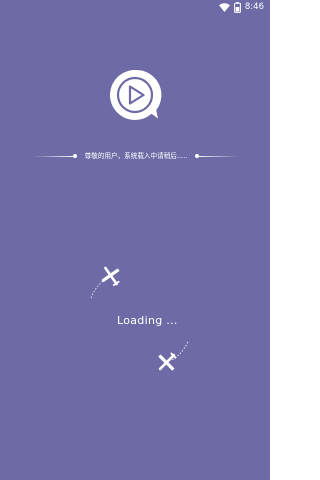 The height and width of the screenshot is (480, 320). What do you see at coordinates (75, 156) in the screenshot?
I see `divider-dot-left` at bounding box center [75, 156].